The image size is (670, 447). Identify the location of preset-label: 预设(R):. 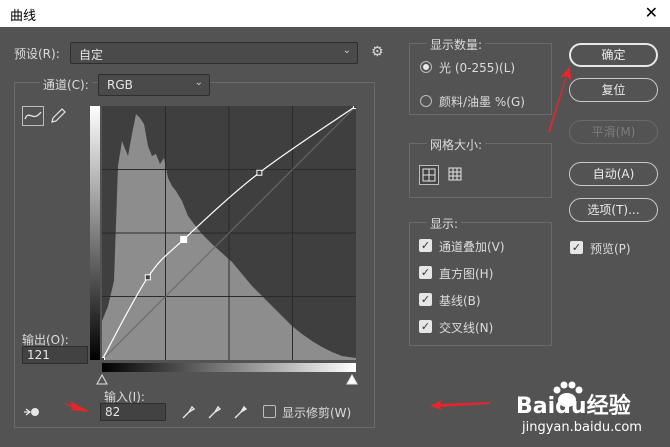
(37, 54).